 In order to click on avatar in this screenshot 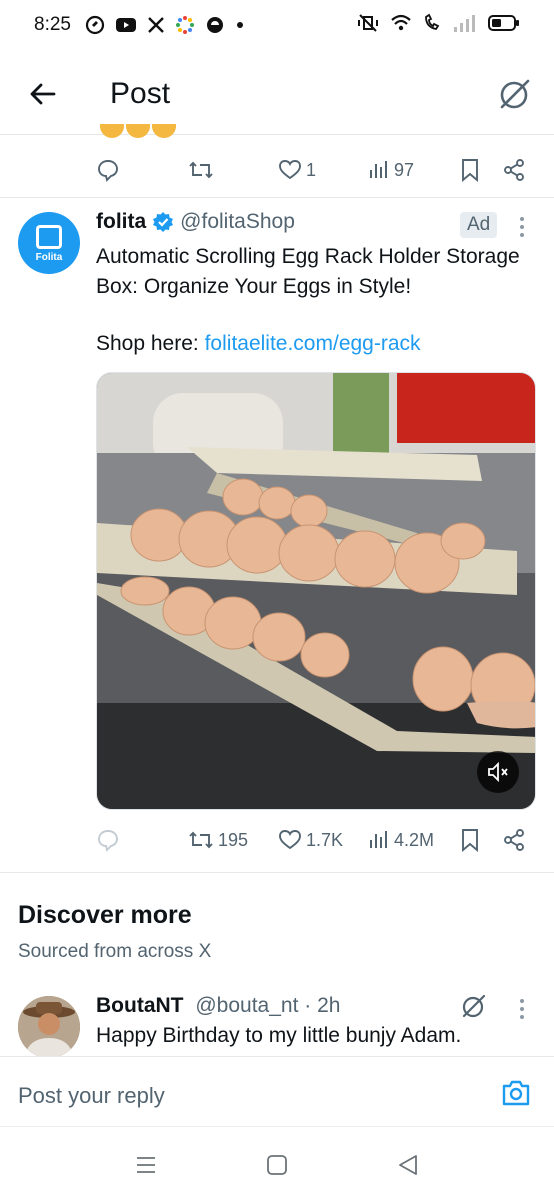, I will do `click(49, 1026)`.